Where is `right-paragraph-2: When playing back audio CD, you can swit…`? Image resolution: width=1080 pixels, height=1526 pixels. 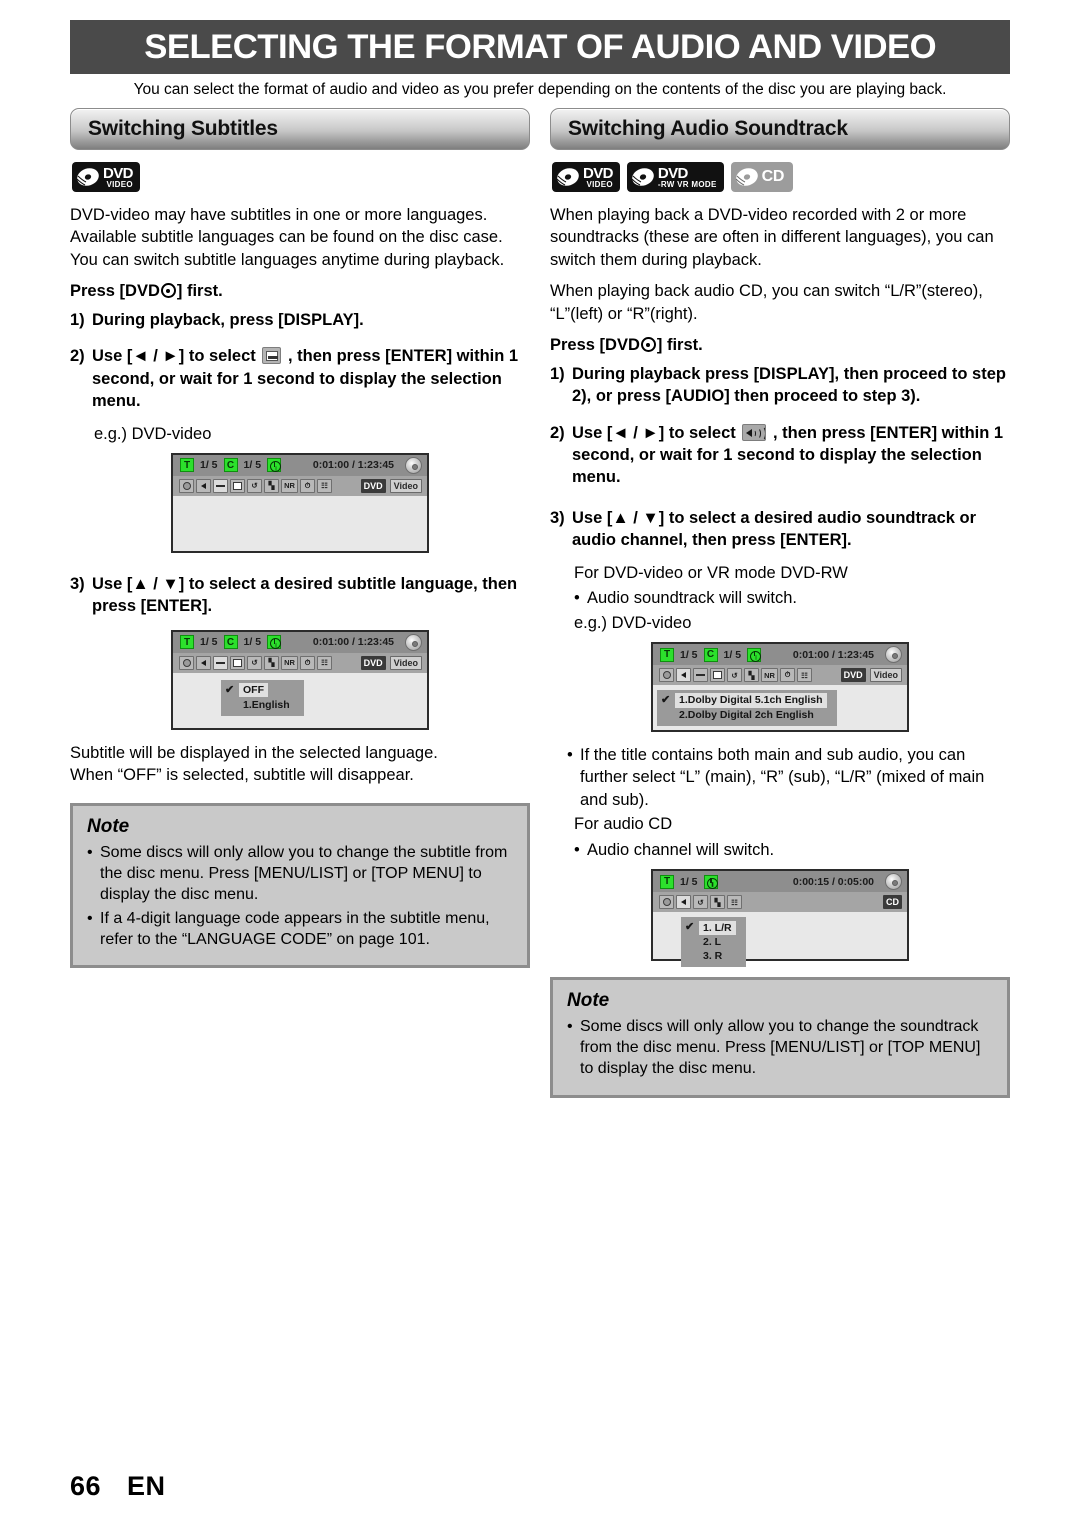 right-paragraph-2: When playing back audio CD, you can swit… is located at coordinates (766, 302).